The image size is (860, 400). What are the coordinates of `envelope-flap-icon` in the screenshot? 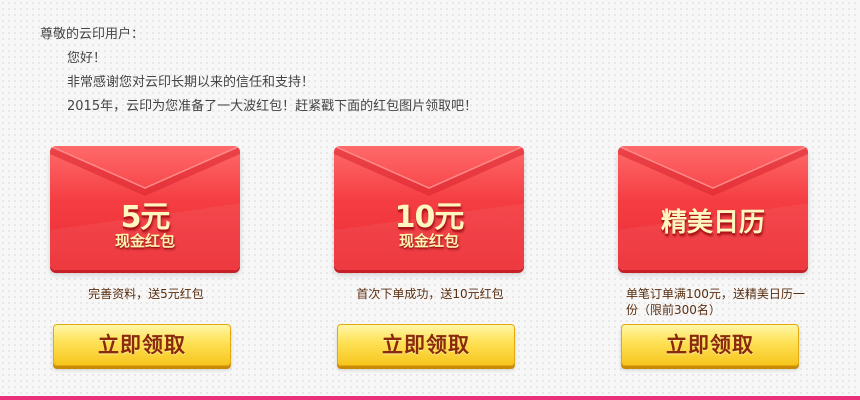 It's located at (713, 171).